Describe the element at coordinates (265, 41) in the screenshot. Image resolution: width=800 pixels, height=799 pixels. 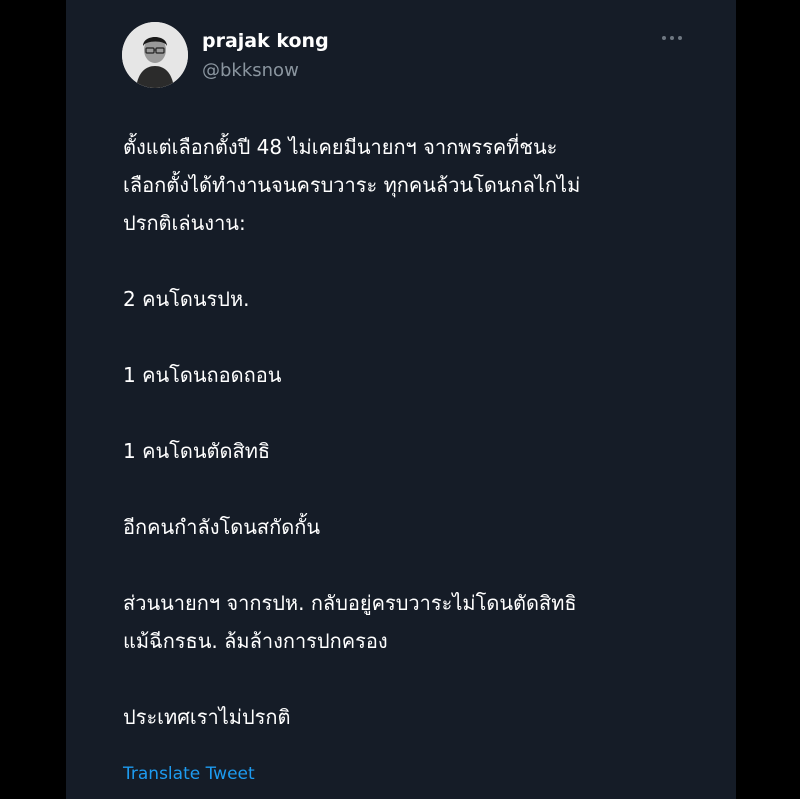
I see `author-name: prajak kong` at that location.